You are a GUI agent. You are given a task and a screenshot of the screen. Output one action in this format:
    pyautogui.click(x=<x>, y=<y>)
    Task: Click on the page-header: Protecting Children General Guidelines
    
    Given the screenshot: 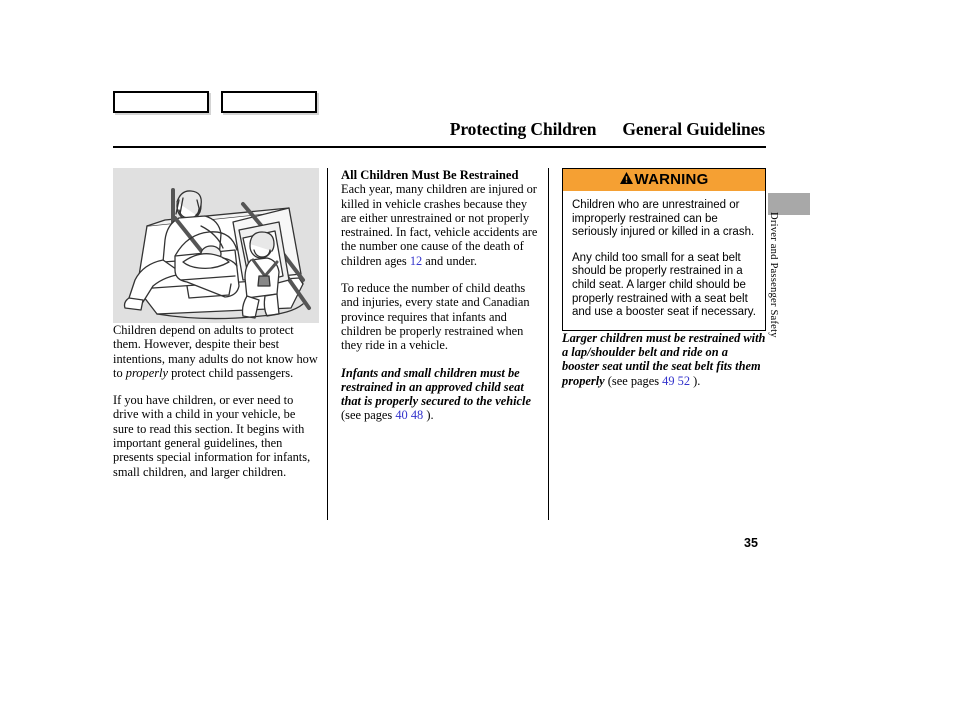 What is the action you would take?
    pyautogui.click(x=439, y=133)
    